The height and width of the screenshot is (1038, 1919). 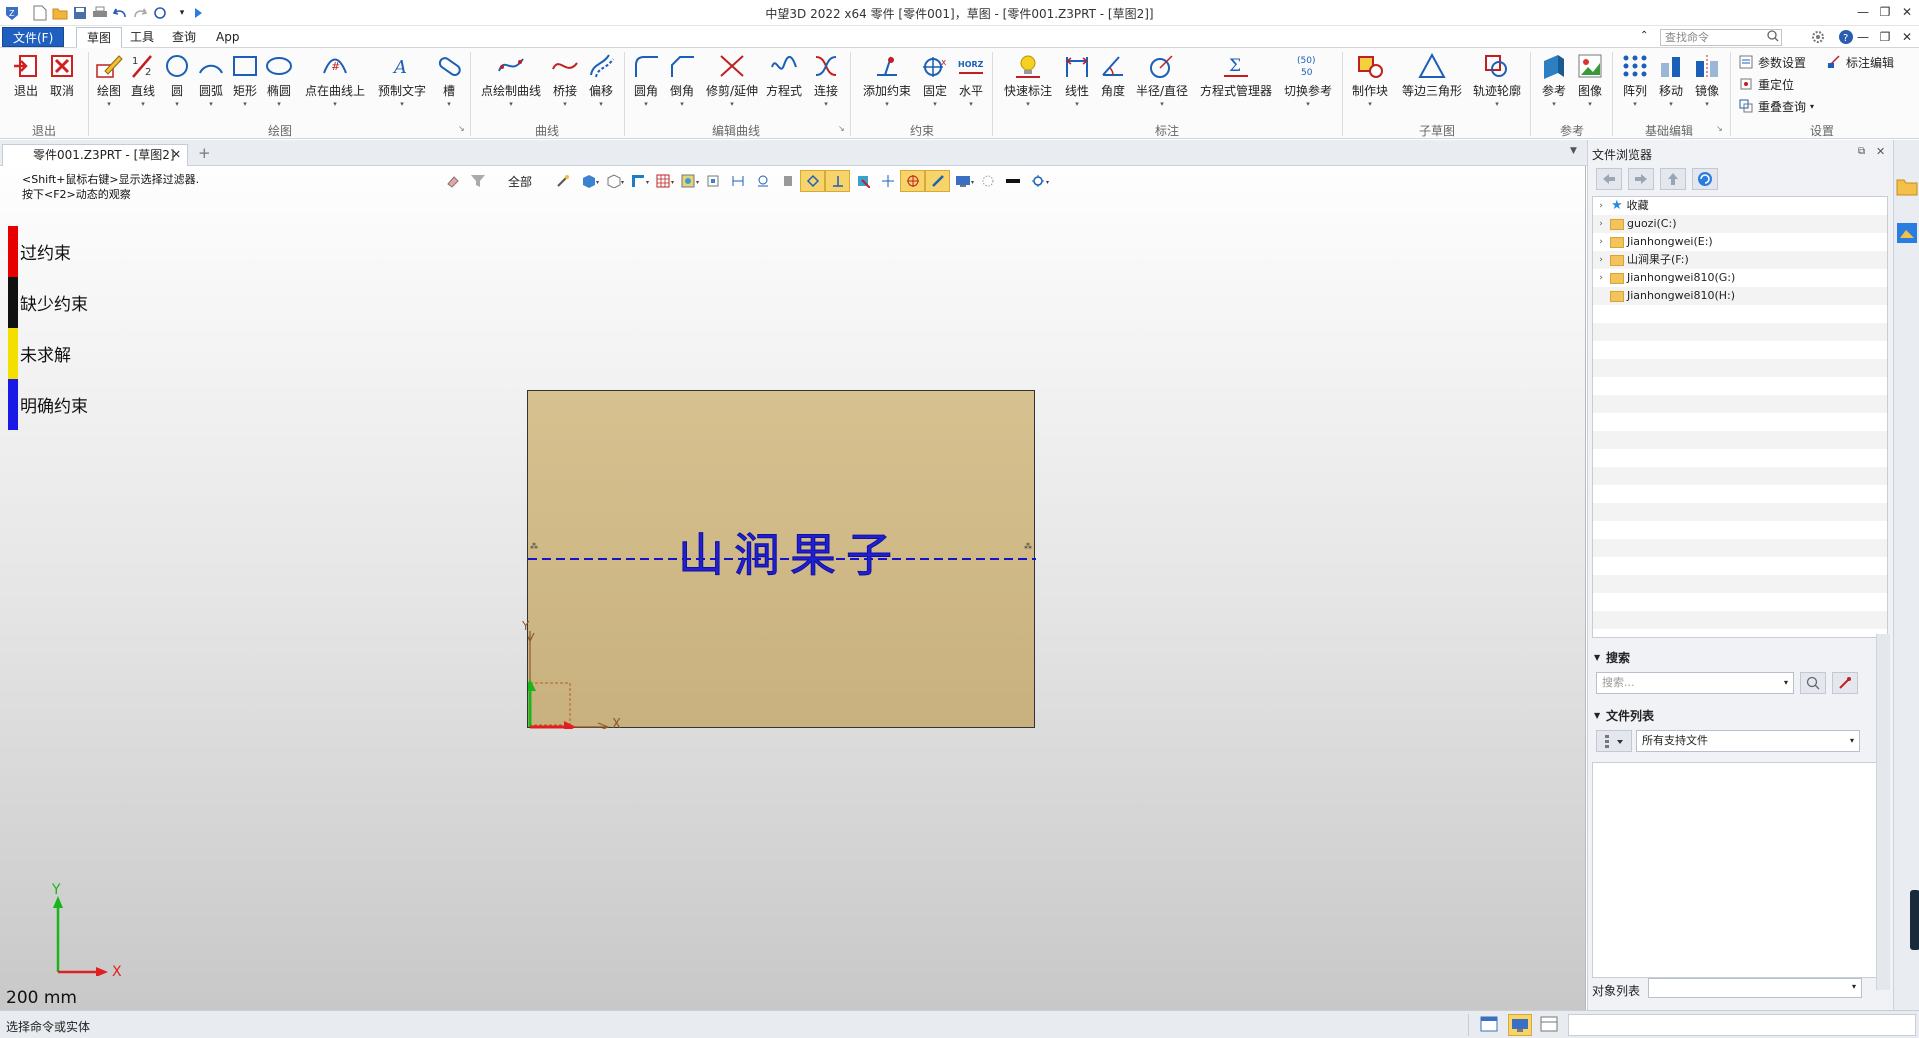 I want to click on up-arrow-icon, so click(x=1673, y=179).